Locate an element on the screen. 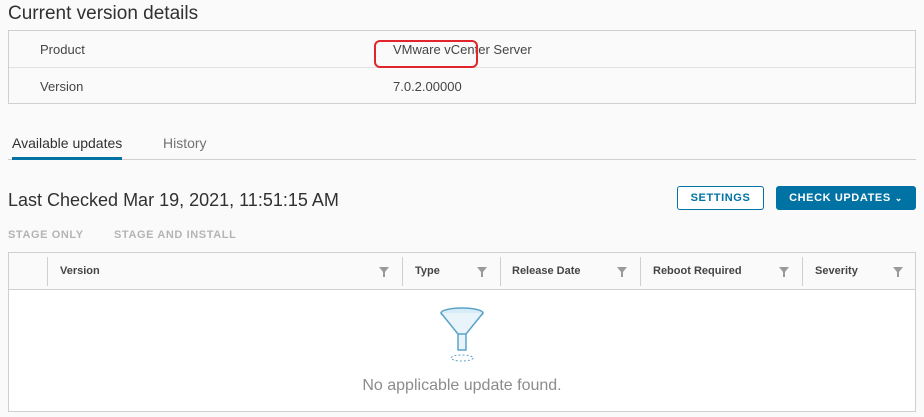  column-header-version: Version is located at coordinates (80, 271).